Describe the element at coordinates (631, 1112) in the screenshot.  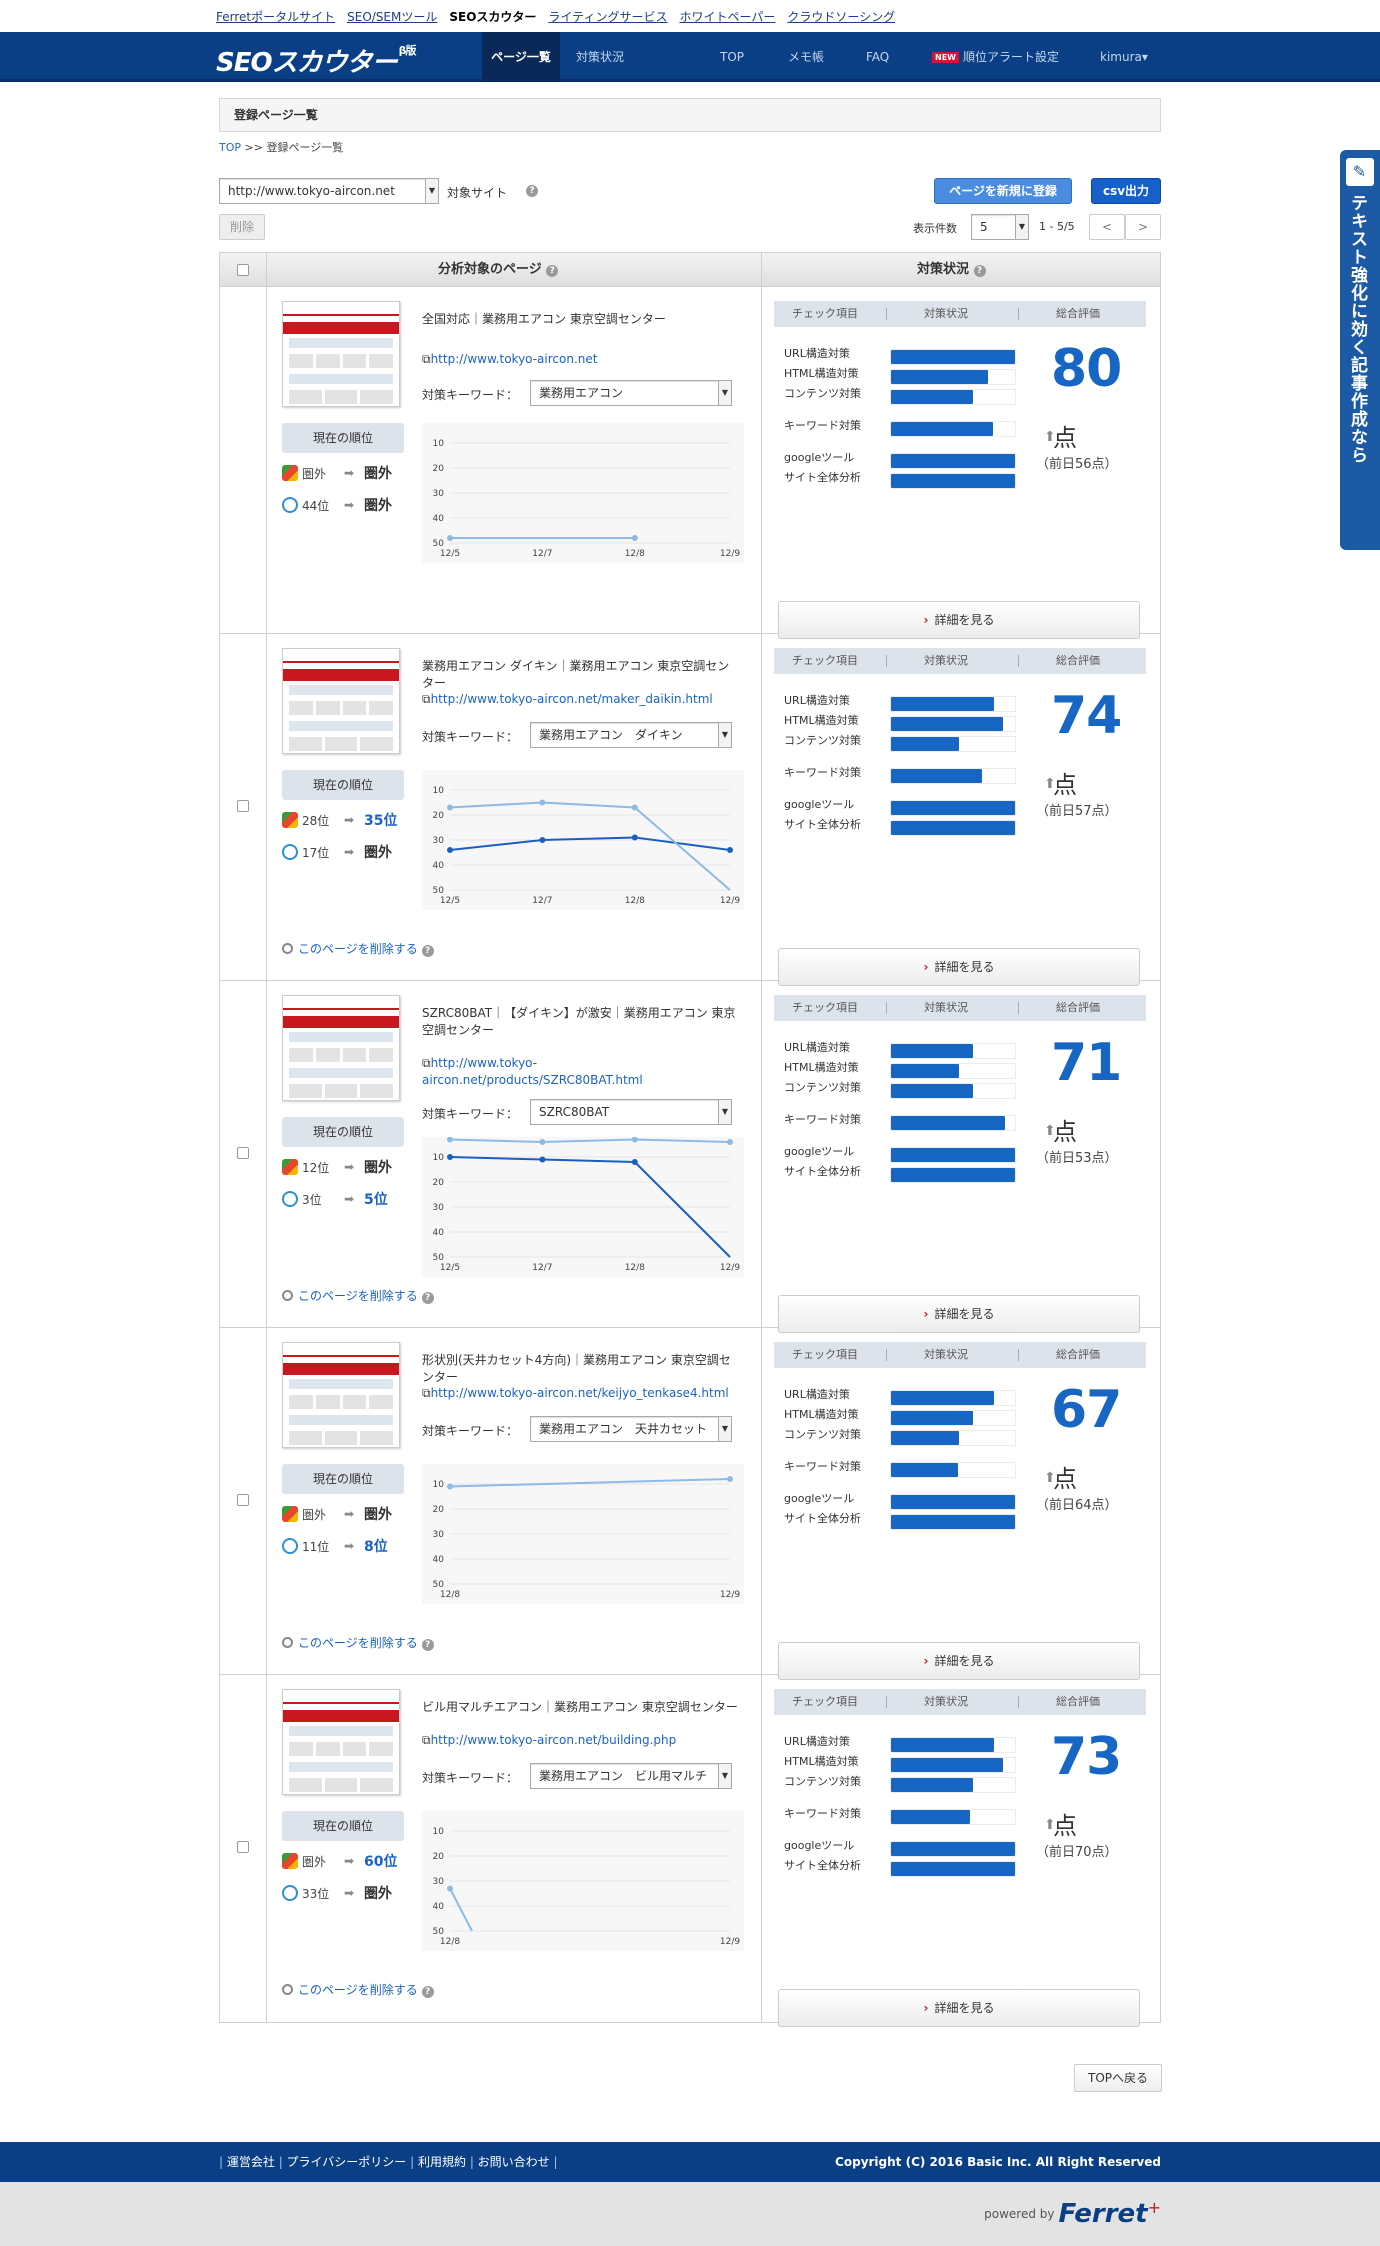
I see `keyword-select: SZRC80BAT ▼` at that location.